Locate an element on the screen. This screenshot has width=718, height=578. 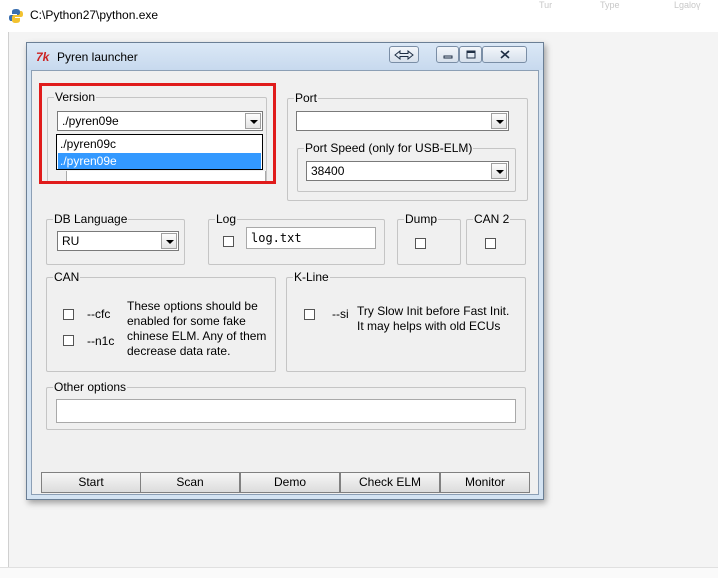
highlight-annotation-box is located at coordinates (157, 133).